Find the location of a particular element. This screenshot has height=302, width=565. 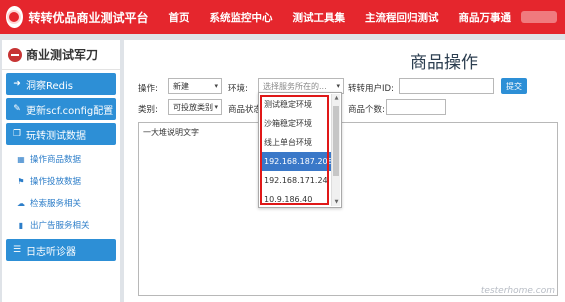

sidebar-sub-ad-service: ▮ 出广告服务相关 is located at coordinates (61, 225).